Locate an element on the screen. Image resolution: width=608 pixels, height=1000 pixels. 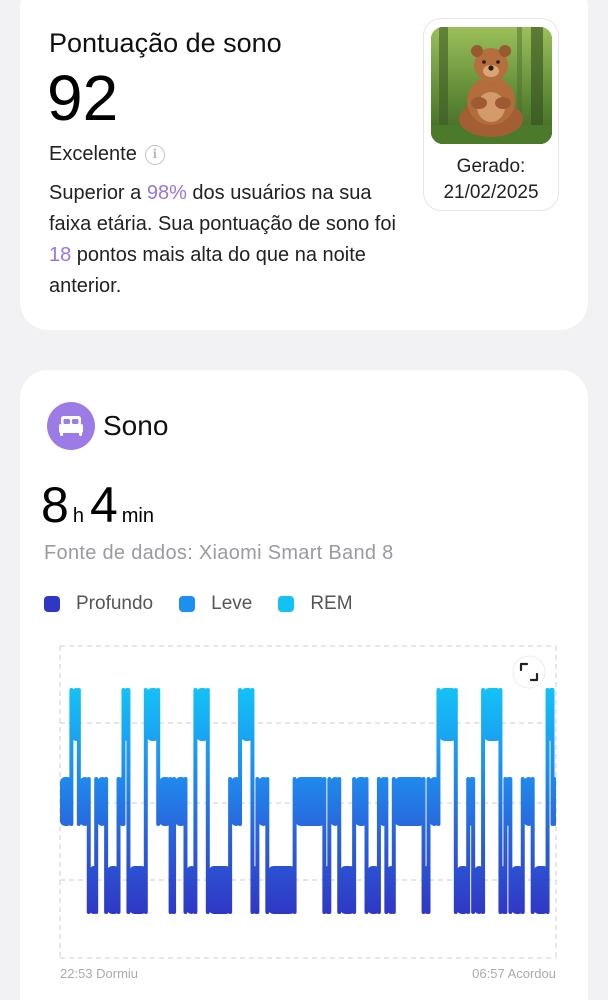
legend-label-profundo: Profundo is located at coordinates (115, 603).